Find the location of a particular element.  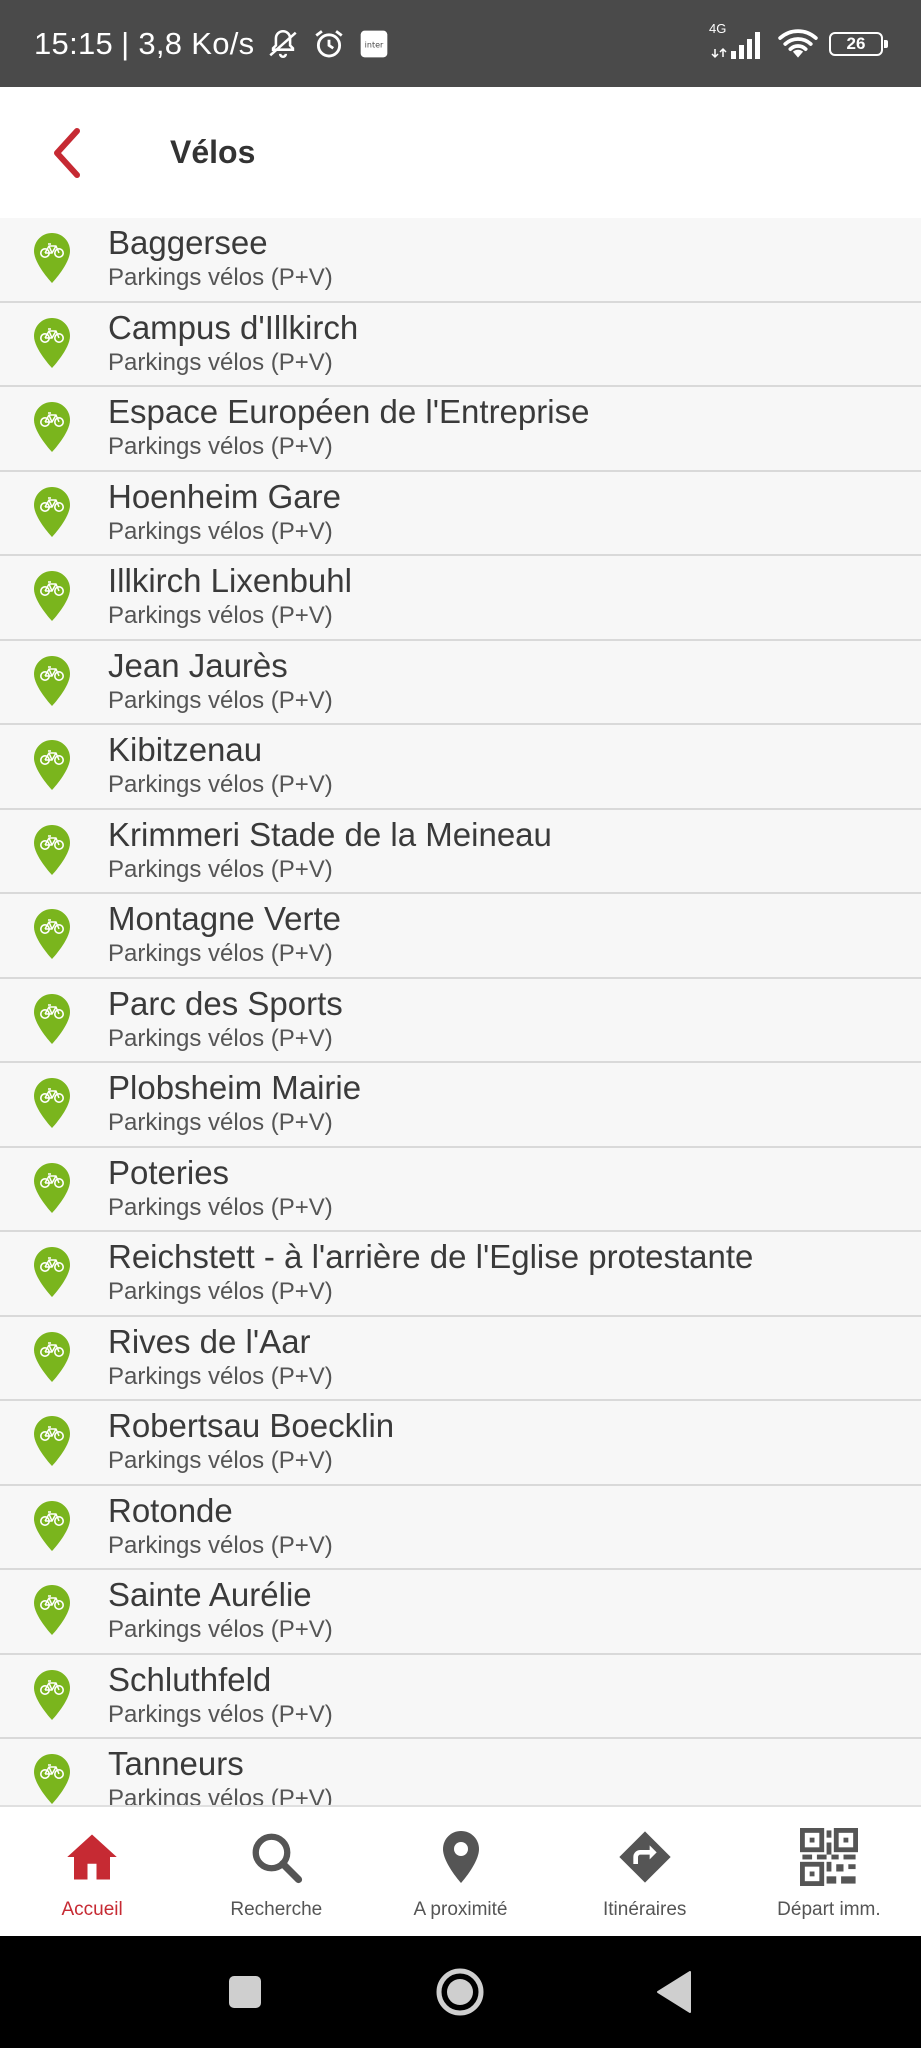

list-item: Schluthfeld Parkings vélos (P+V) is located at coordinates (460, 1697).